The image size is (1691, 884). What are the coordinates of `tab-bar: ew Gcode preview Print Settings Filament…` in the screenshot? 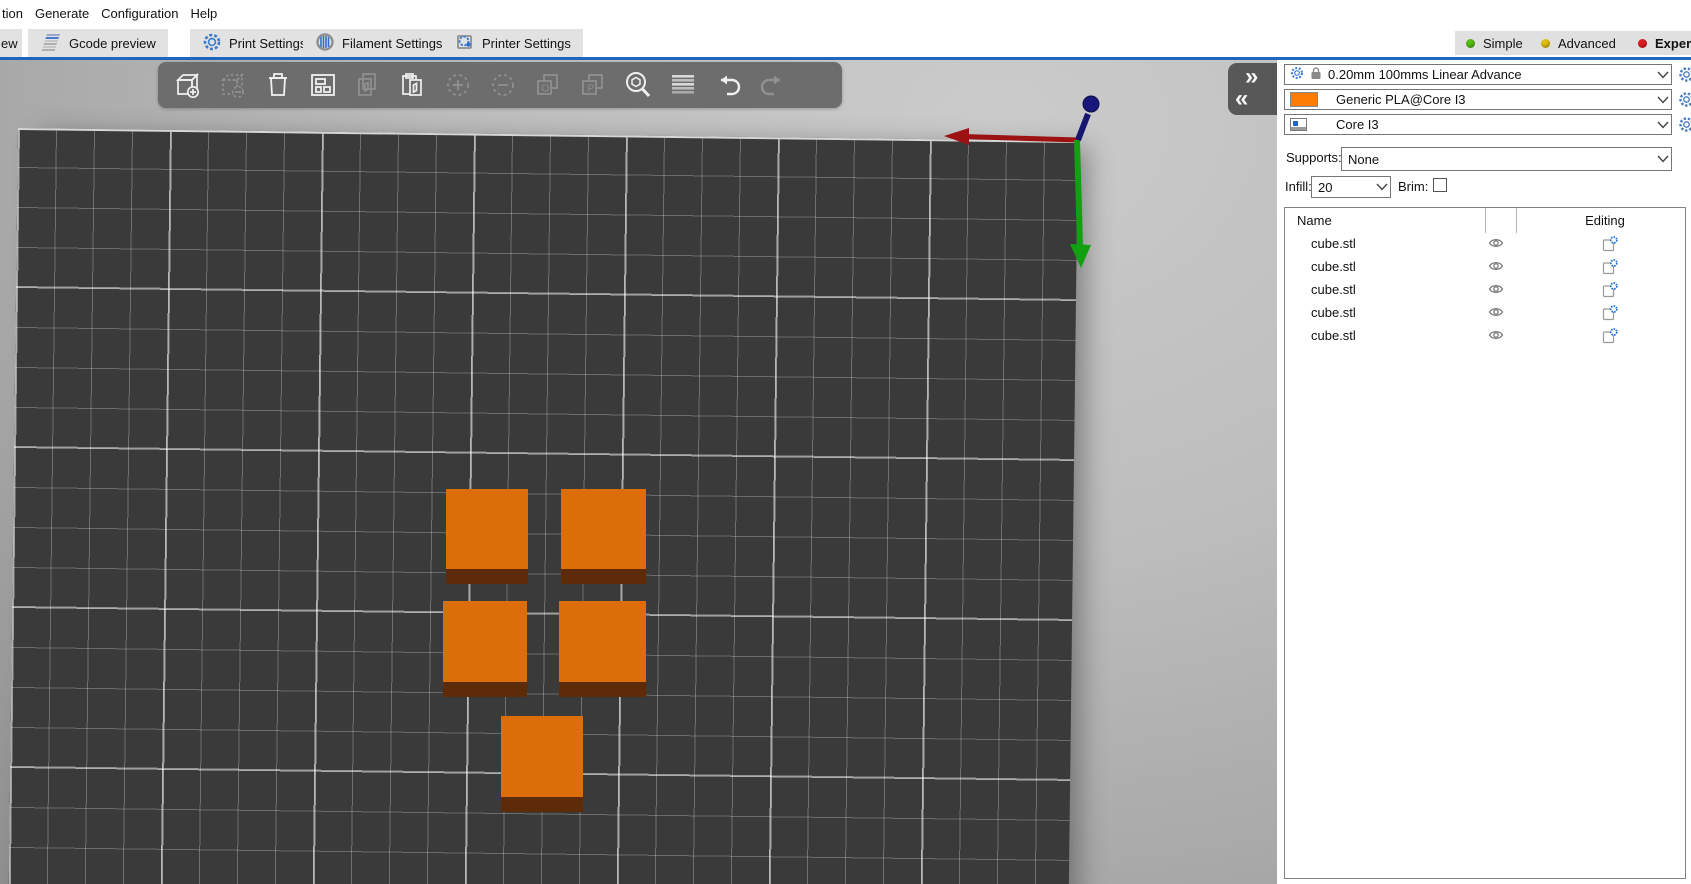 It's located at (845, 42).